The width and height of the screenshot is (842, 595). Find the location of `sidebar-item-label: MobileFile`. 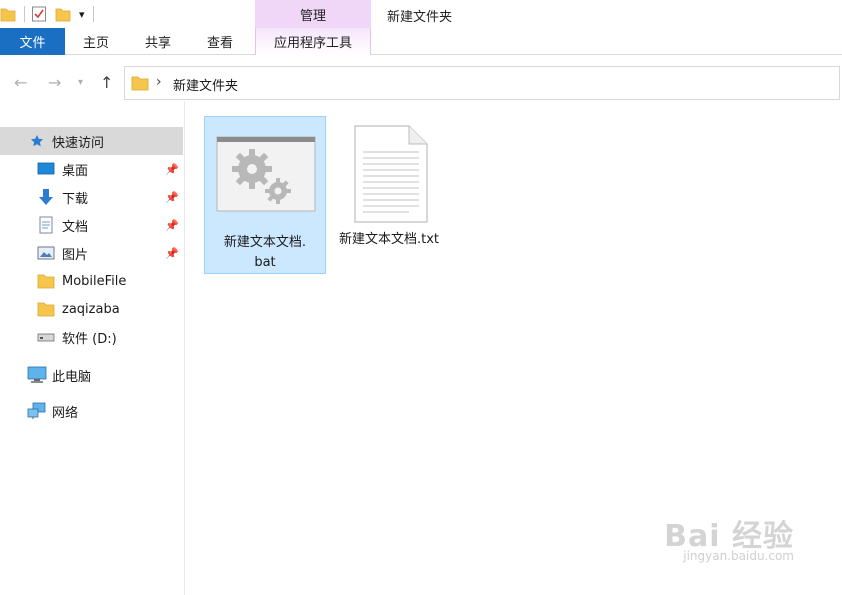

sidebar-item-label: MobileFile is located at coordinates (94, 281).